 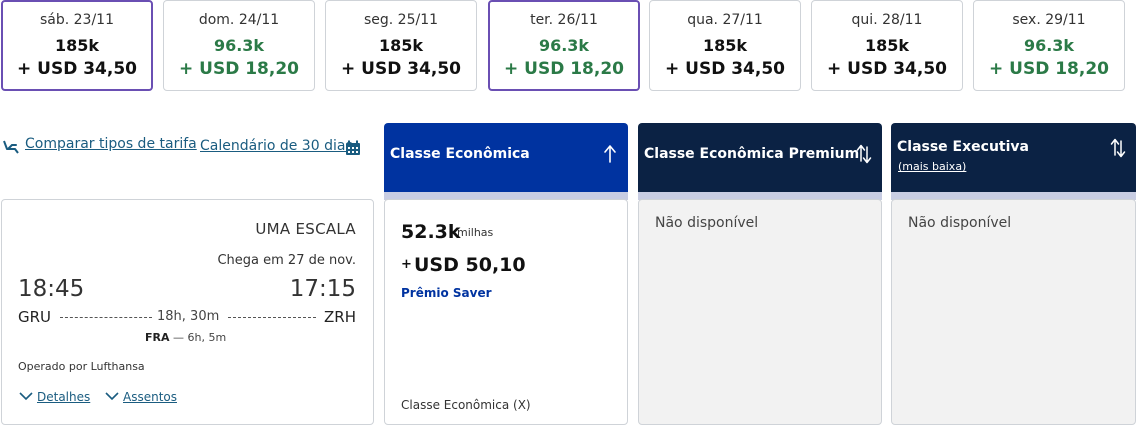 I want to click on destination-airport: ZRH, so click(x=340, y=317).